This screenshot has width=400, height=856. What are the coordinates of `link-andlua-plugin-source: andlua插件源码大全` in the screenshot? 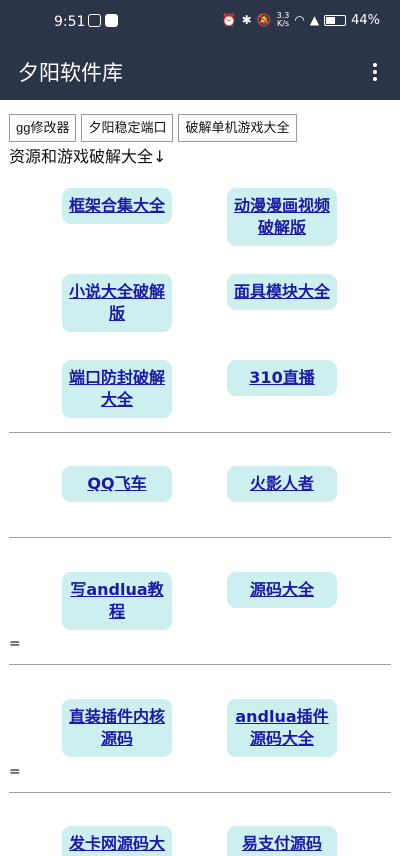 It's located at (282, 728).